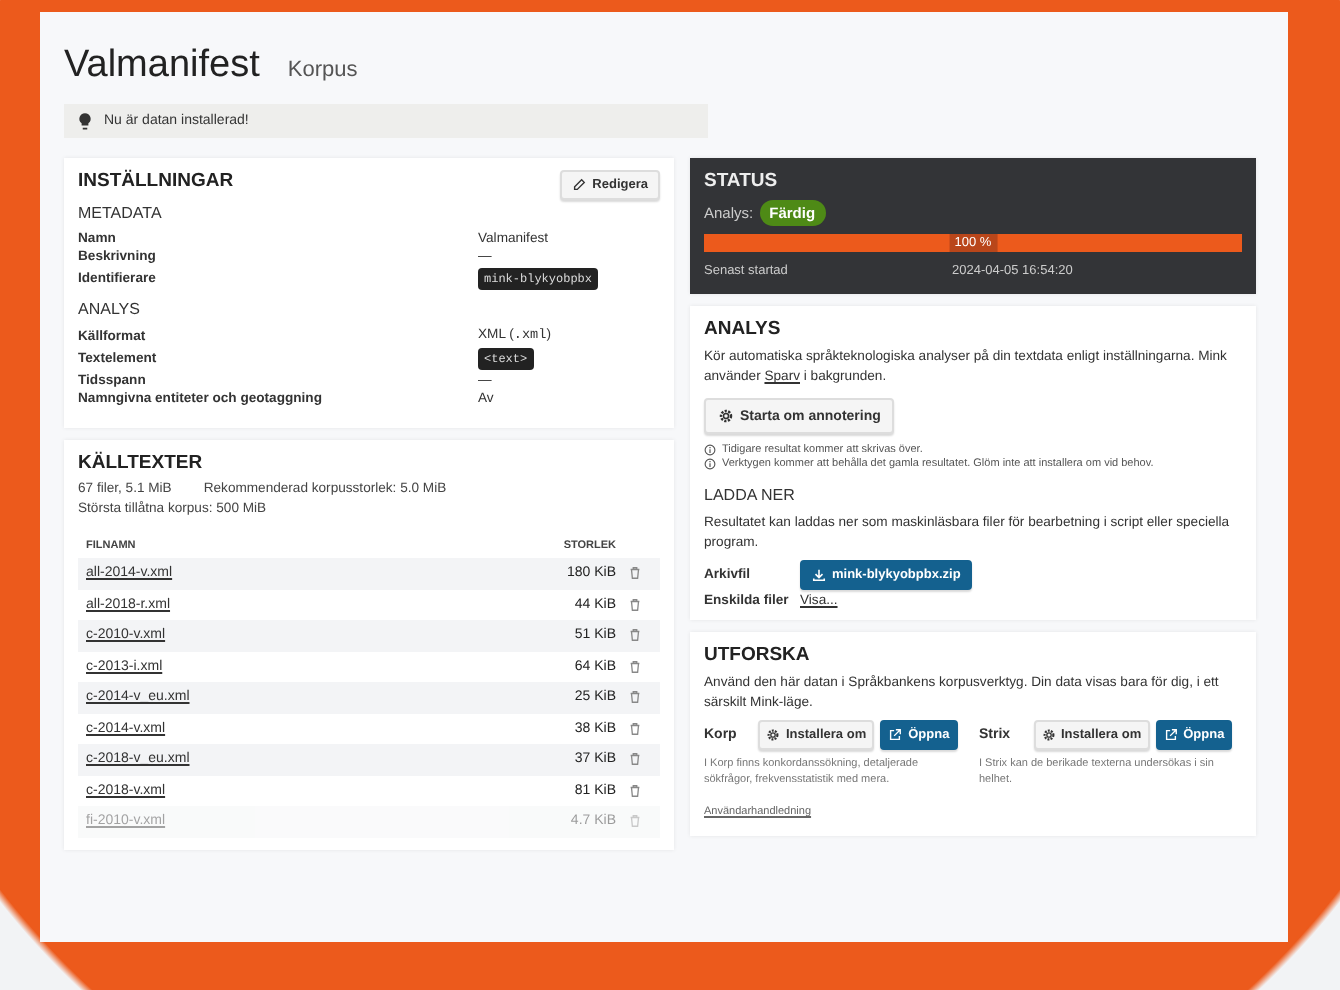 The height and width of the screenshot is (990, 1340). I want to click on section-heading: METADATA, so click(121, 213).